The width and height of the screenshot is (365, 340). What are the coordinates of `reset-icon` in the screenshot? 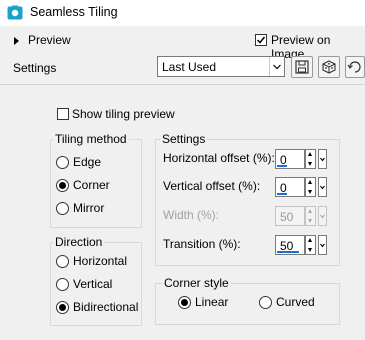 It's located at (354, 67).